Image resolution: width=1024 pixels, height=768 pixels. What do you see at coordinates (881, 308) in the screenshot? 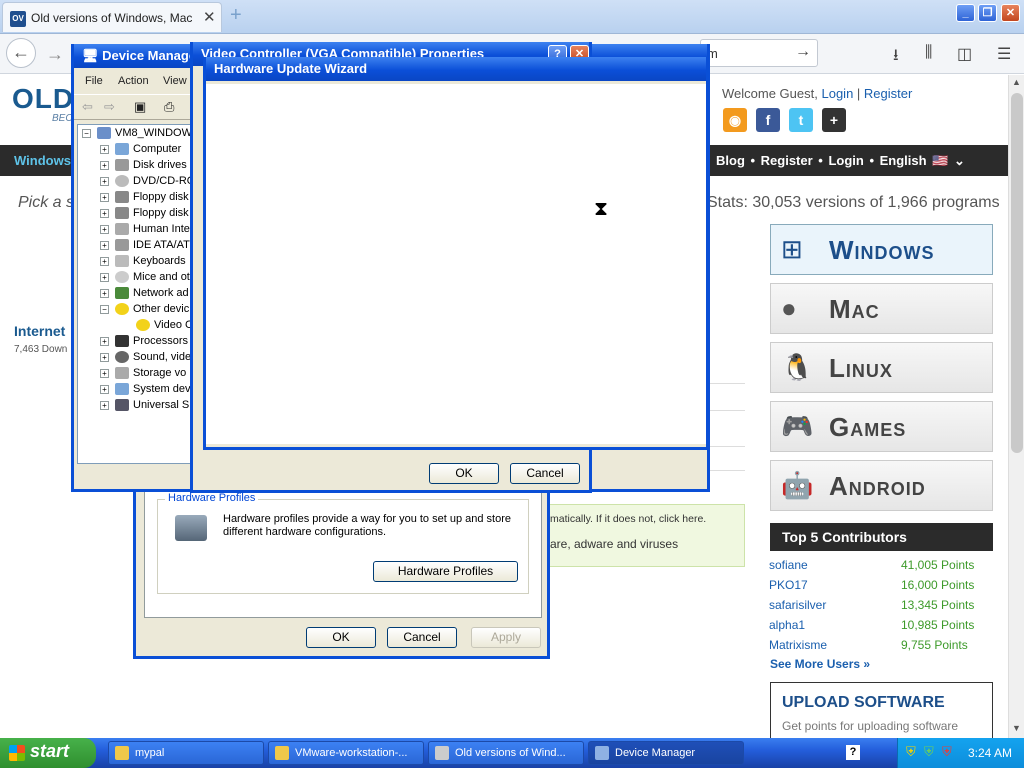
I see `category-mac-button: ● Mac` at bounding box center [881, 308].